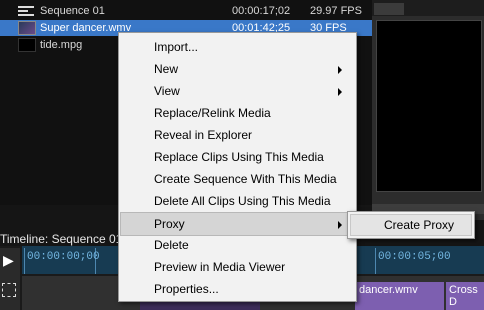 The width and height of the screenshot is (484, 310). I want to click on menu-item-preview: Preview in Media Viewer, so click(237, 267).